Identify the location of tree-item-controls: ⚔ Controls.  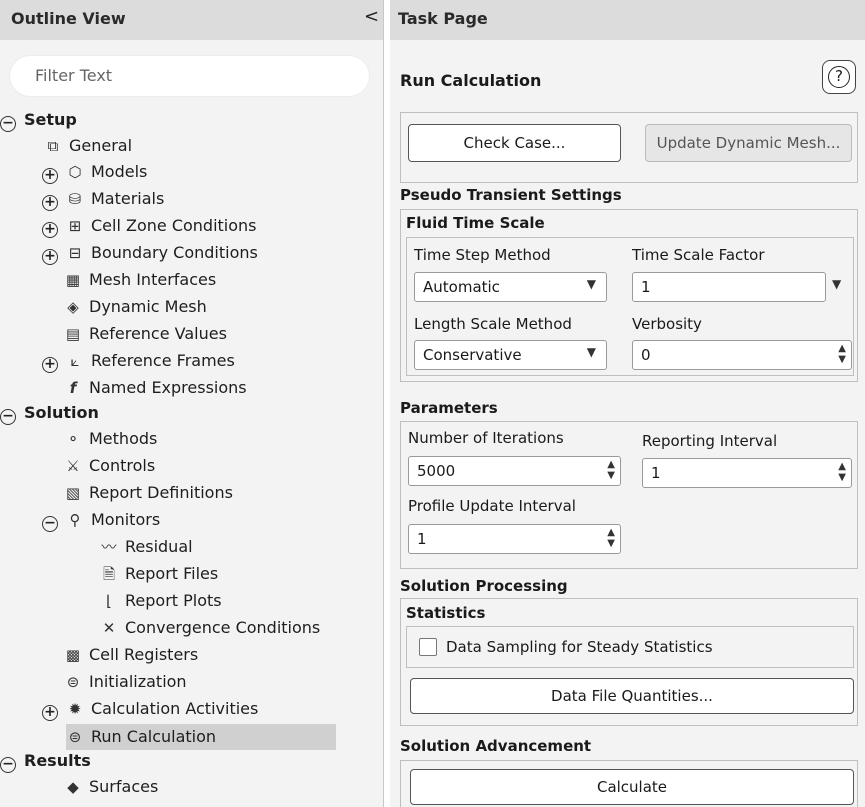
(109, 466).